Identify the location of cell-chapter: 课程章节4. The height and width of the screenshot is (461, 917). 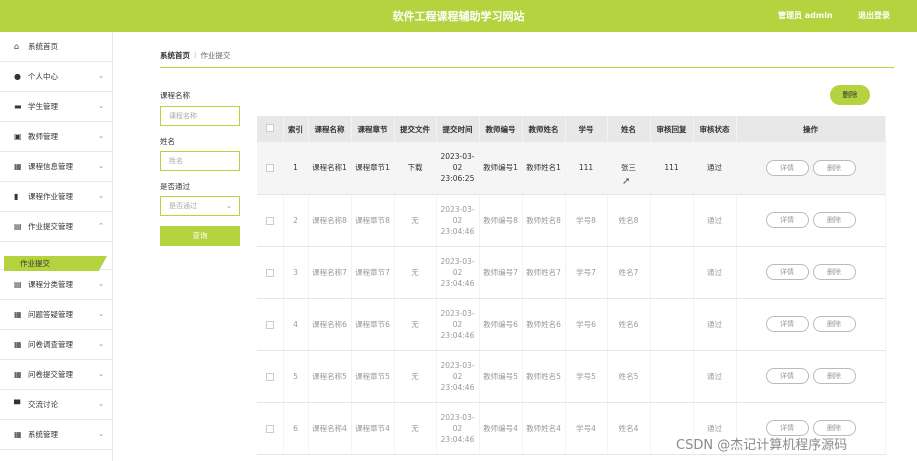
(373, 428).